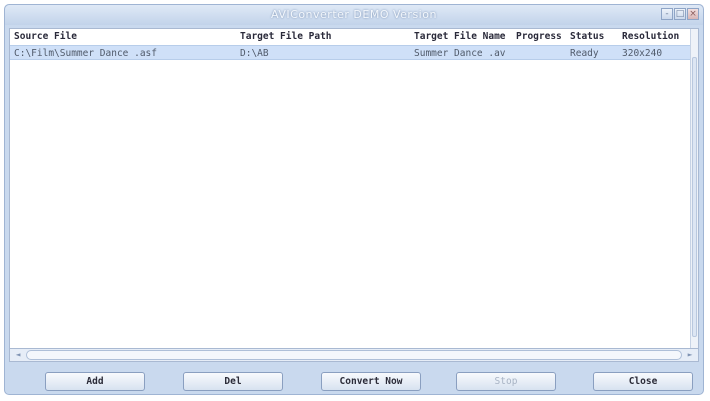 This screenshot has height=401, width=710. What do you see at coordinates (325, 37) in the screenshot?
I see `header-target-file-path: Target File Path` at bounding box center [325, 37].